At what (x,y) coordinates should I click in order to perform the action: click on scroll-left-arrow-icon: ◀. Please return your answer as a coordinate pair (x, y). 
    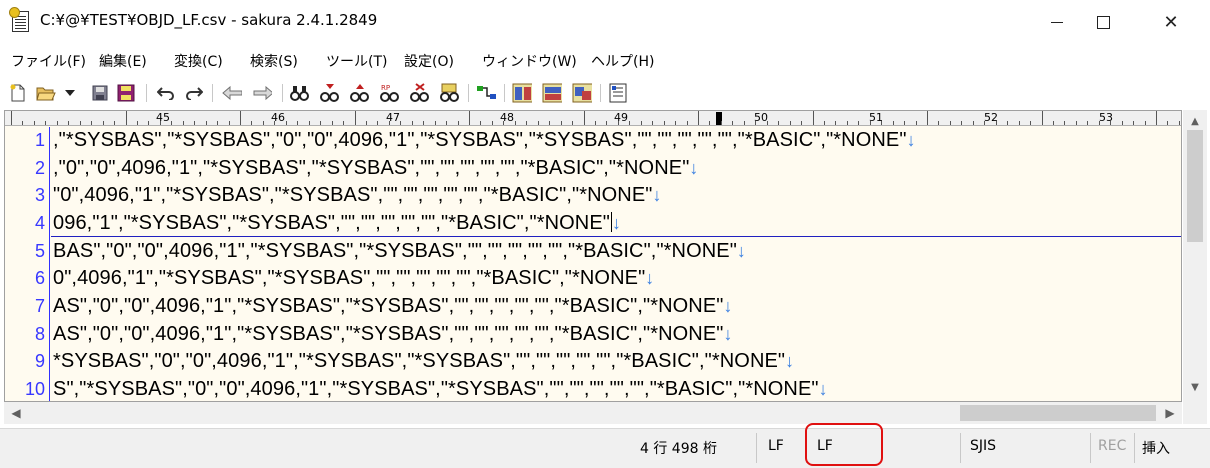
    Looking at the image, I should click on (16, 413).